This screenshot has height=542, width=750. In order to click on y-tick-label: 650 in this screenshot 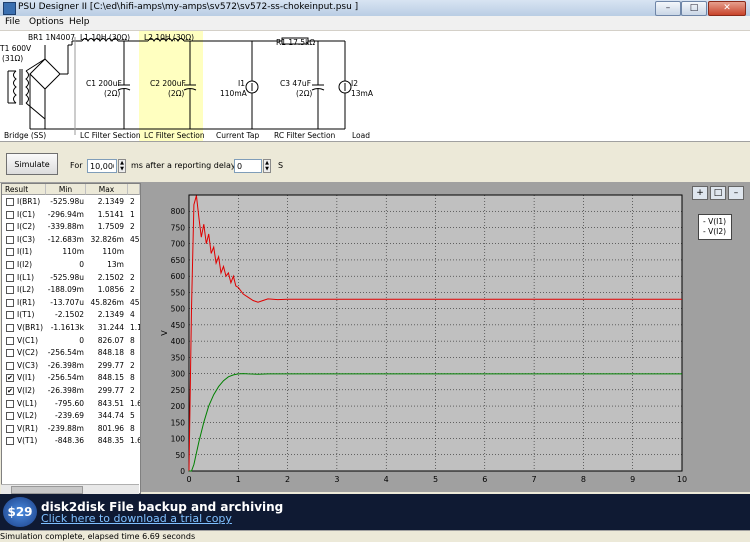, I will do `click(178, 260)`.